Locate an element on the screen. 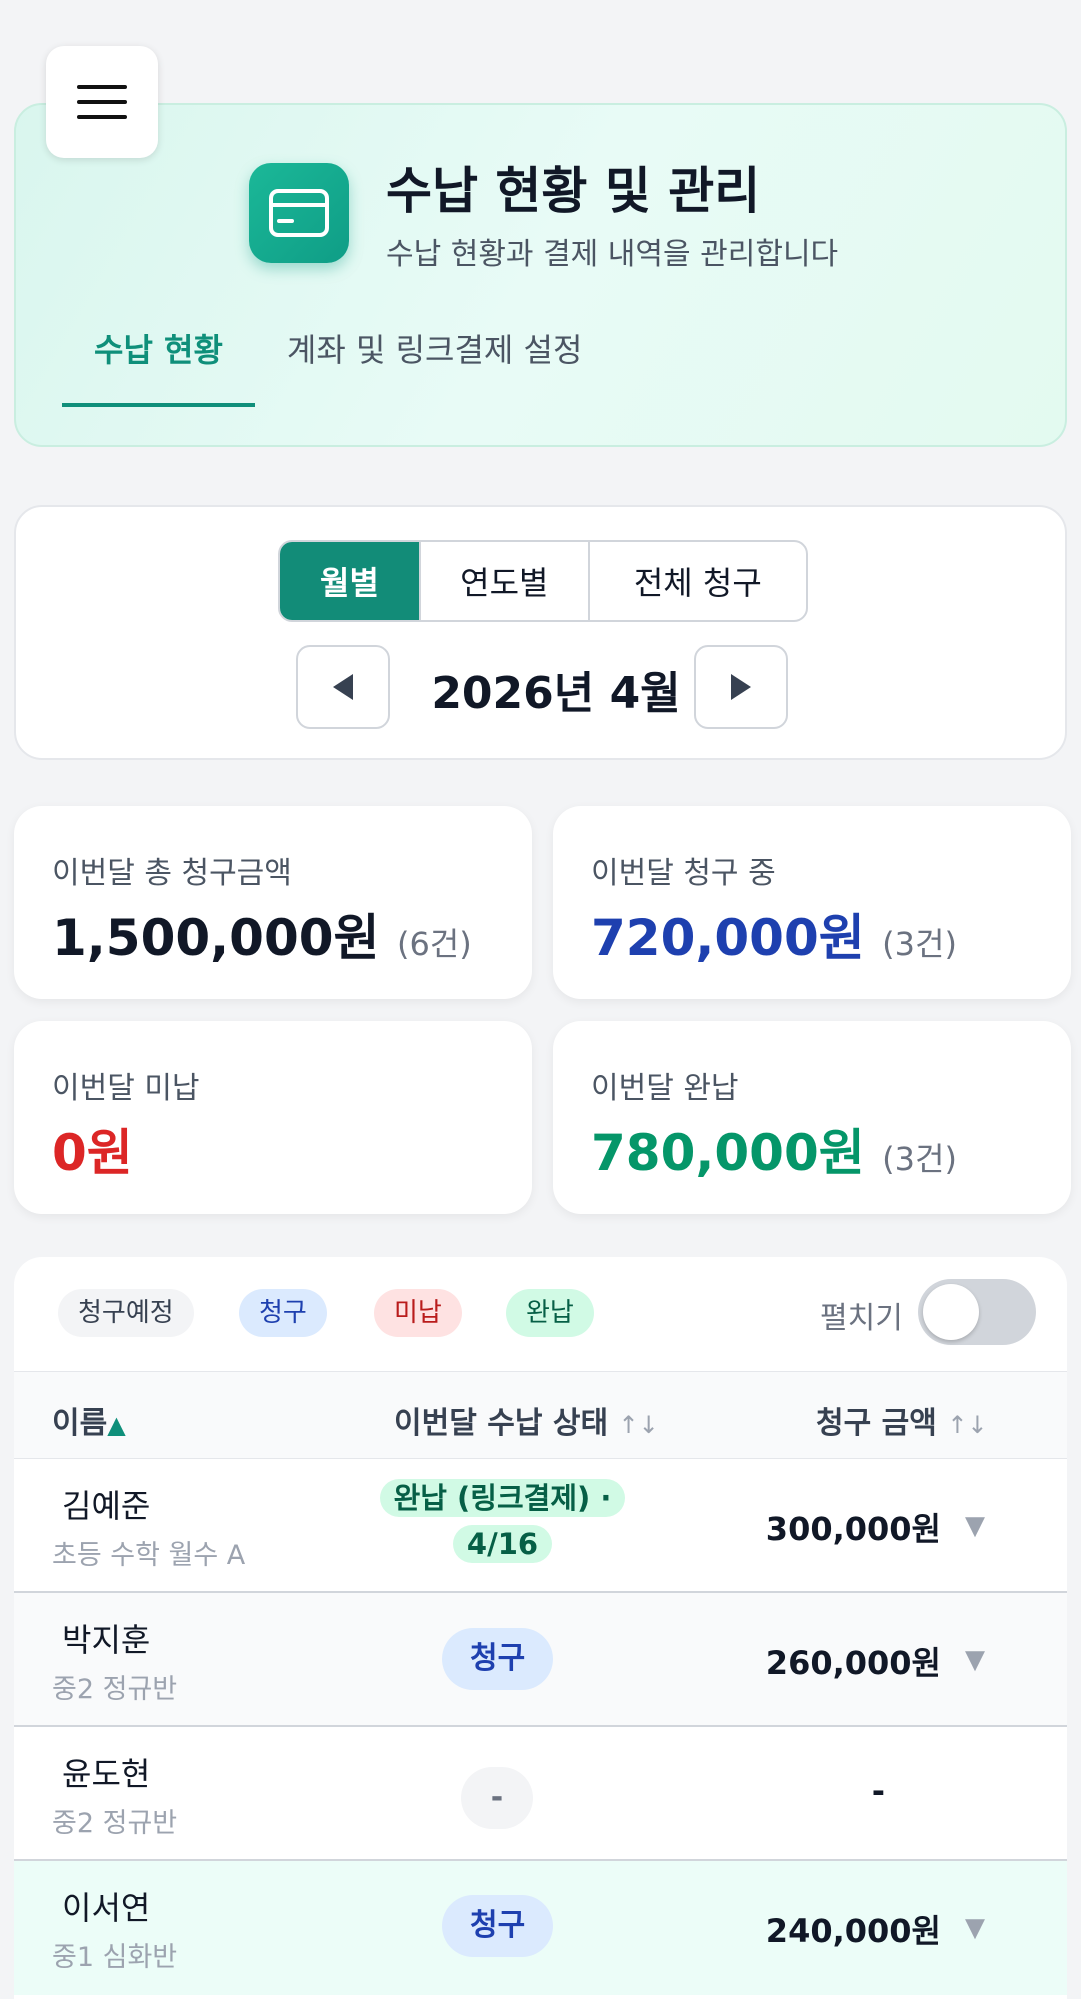 Image resolution: width=1081 pixels, height=1999 pixels. stat-value: 780,000원 (3건) is located at coordinates (774, 1149).